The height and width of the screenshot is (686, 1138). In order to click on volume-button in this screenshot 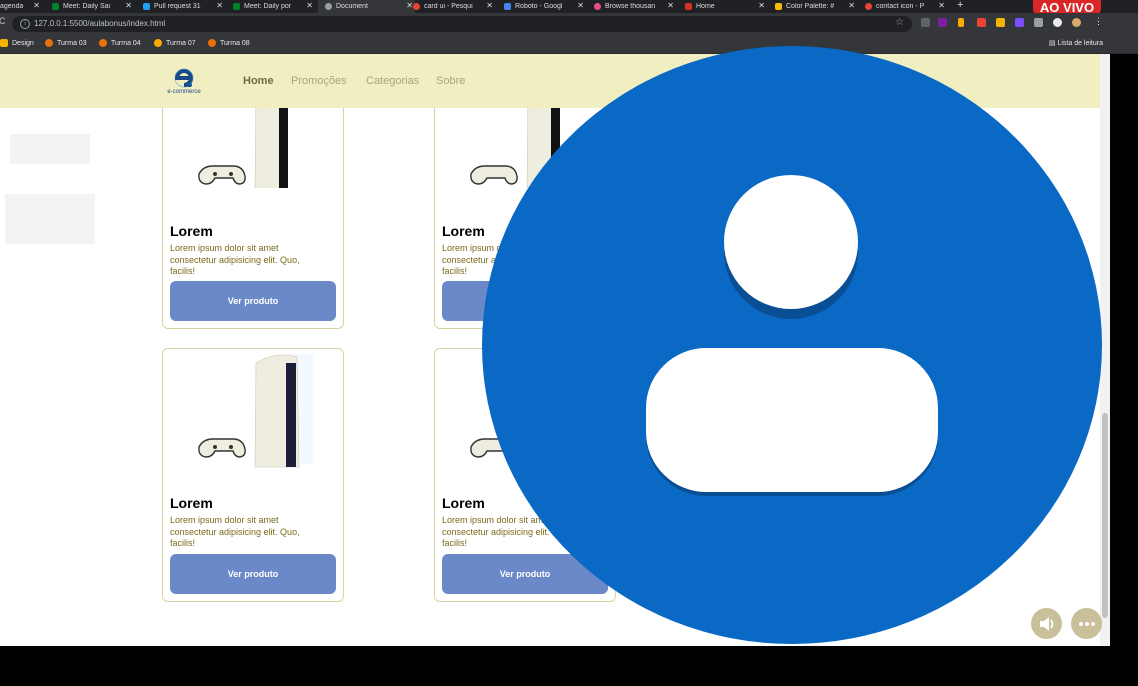, I will do `click(1046, 623)`.